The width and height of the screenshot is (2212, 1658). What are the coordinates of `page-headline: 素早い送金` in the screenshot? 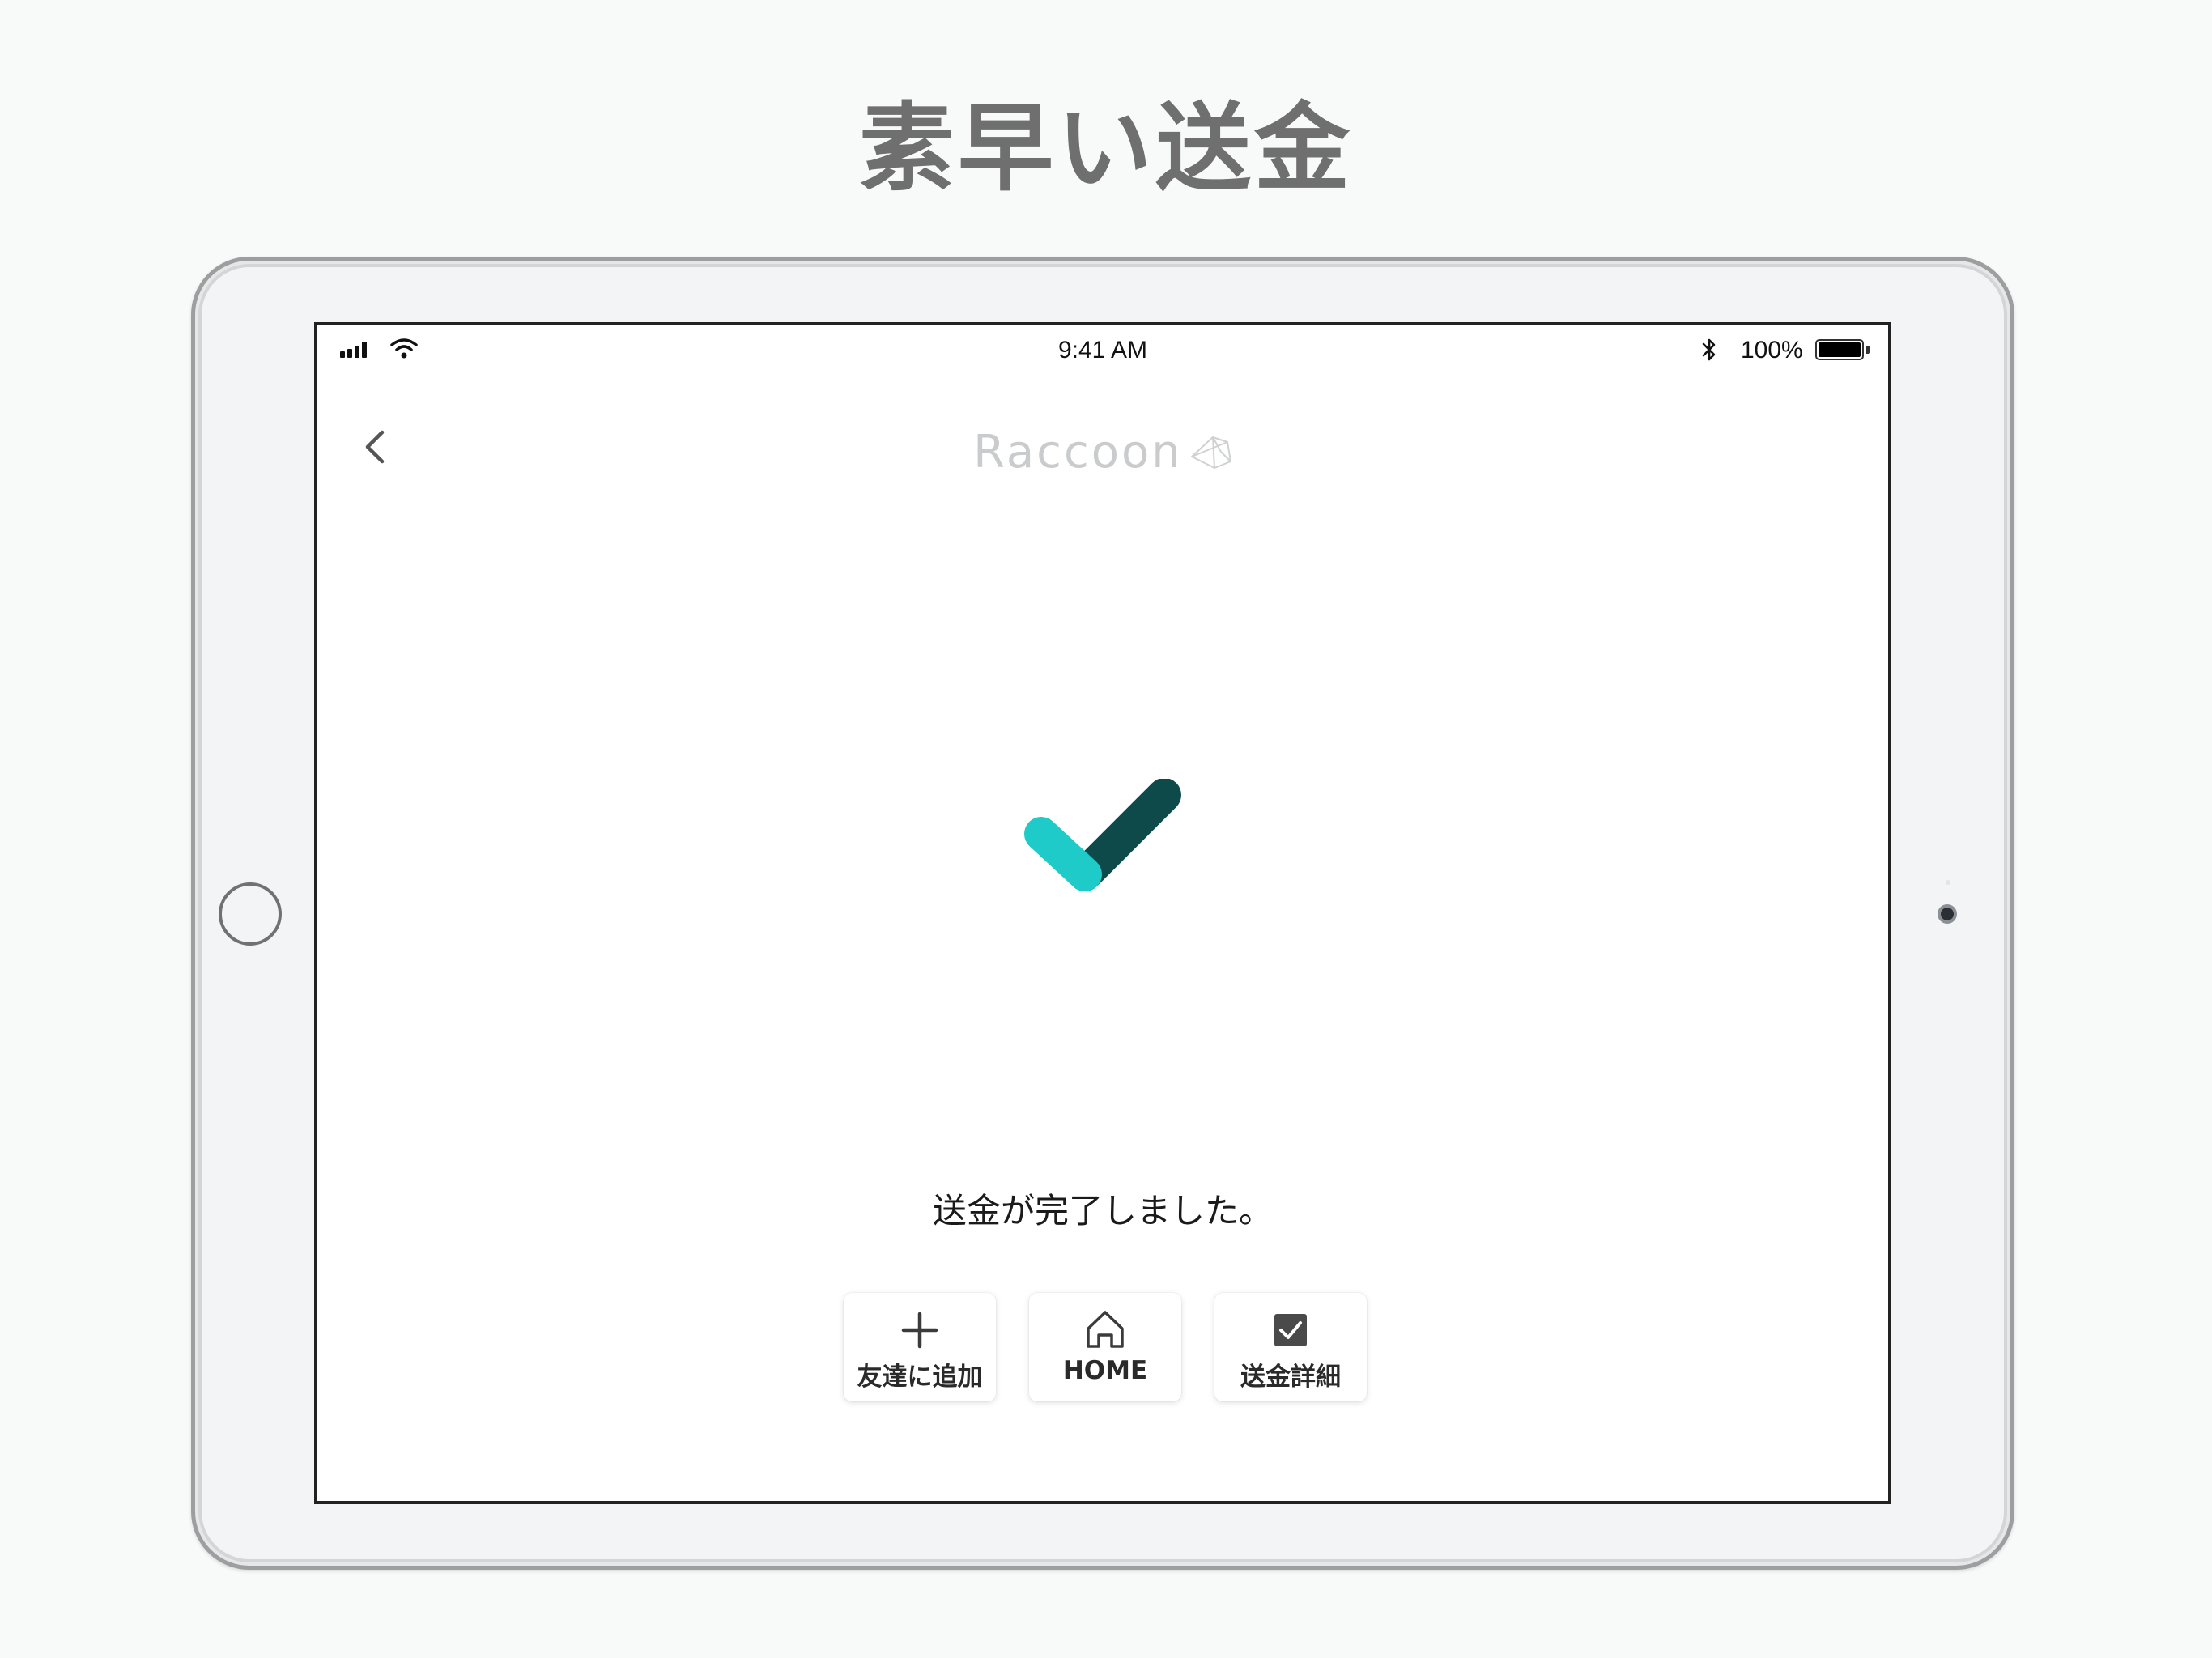 It's located at (1105, 148).